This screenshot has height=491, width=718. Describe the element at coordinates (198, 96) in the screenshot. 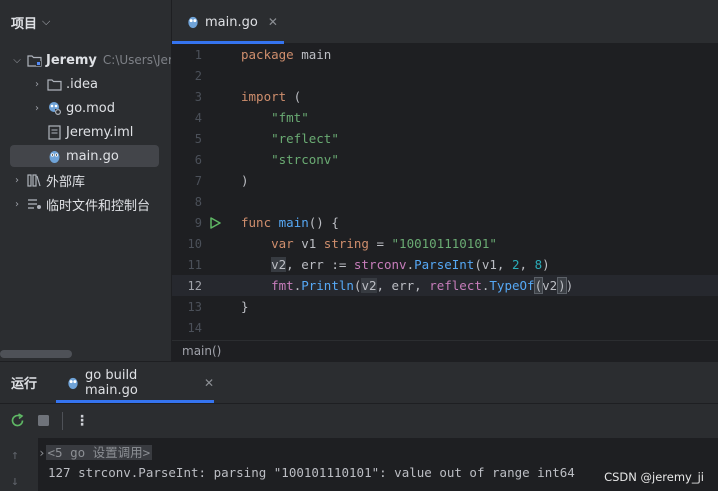

I see `line-number: 3` at that location.